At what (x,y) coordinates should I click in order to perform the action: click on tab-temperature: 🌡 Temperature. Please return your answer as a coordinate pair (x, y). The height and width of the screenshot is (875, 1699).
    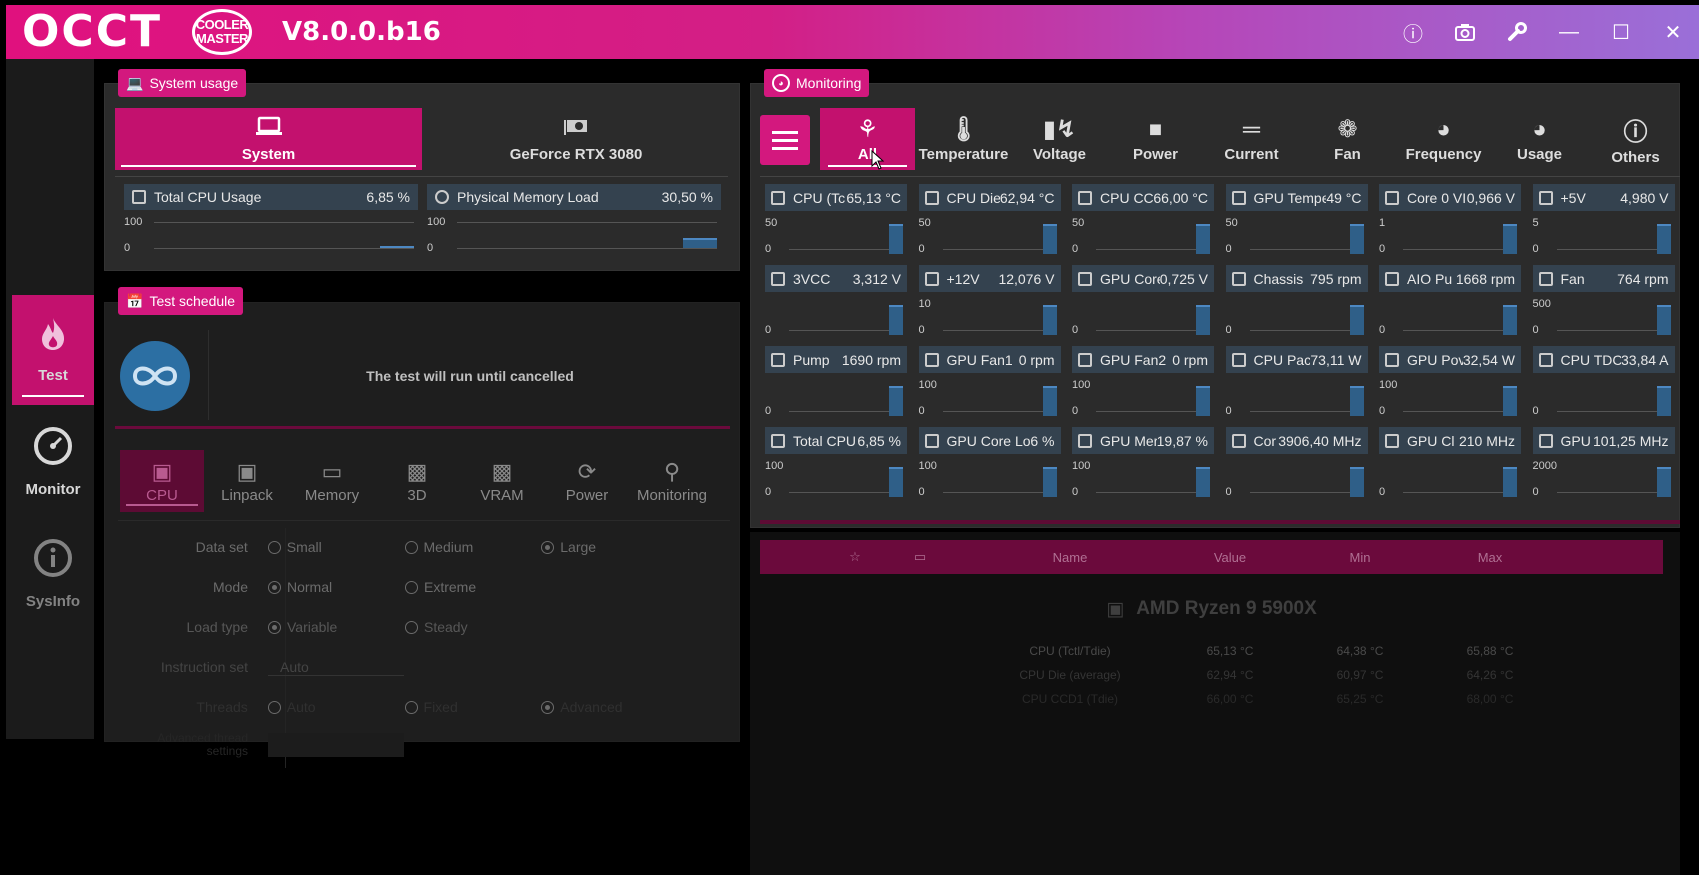
    Looking at the image, I should click on (963, 139).